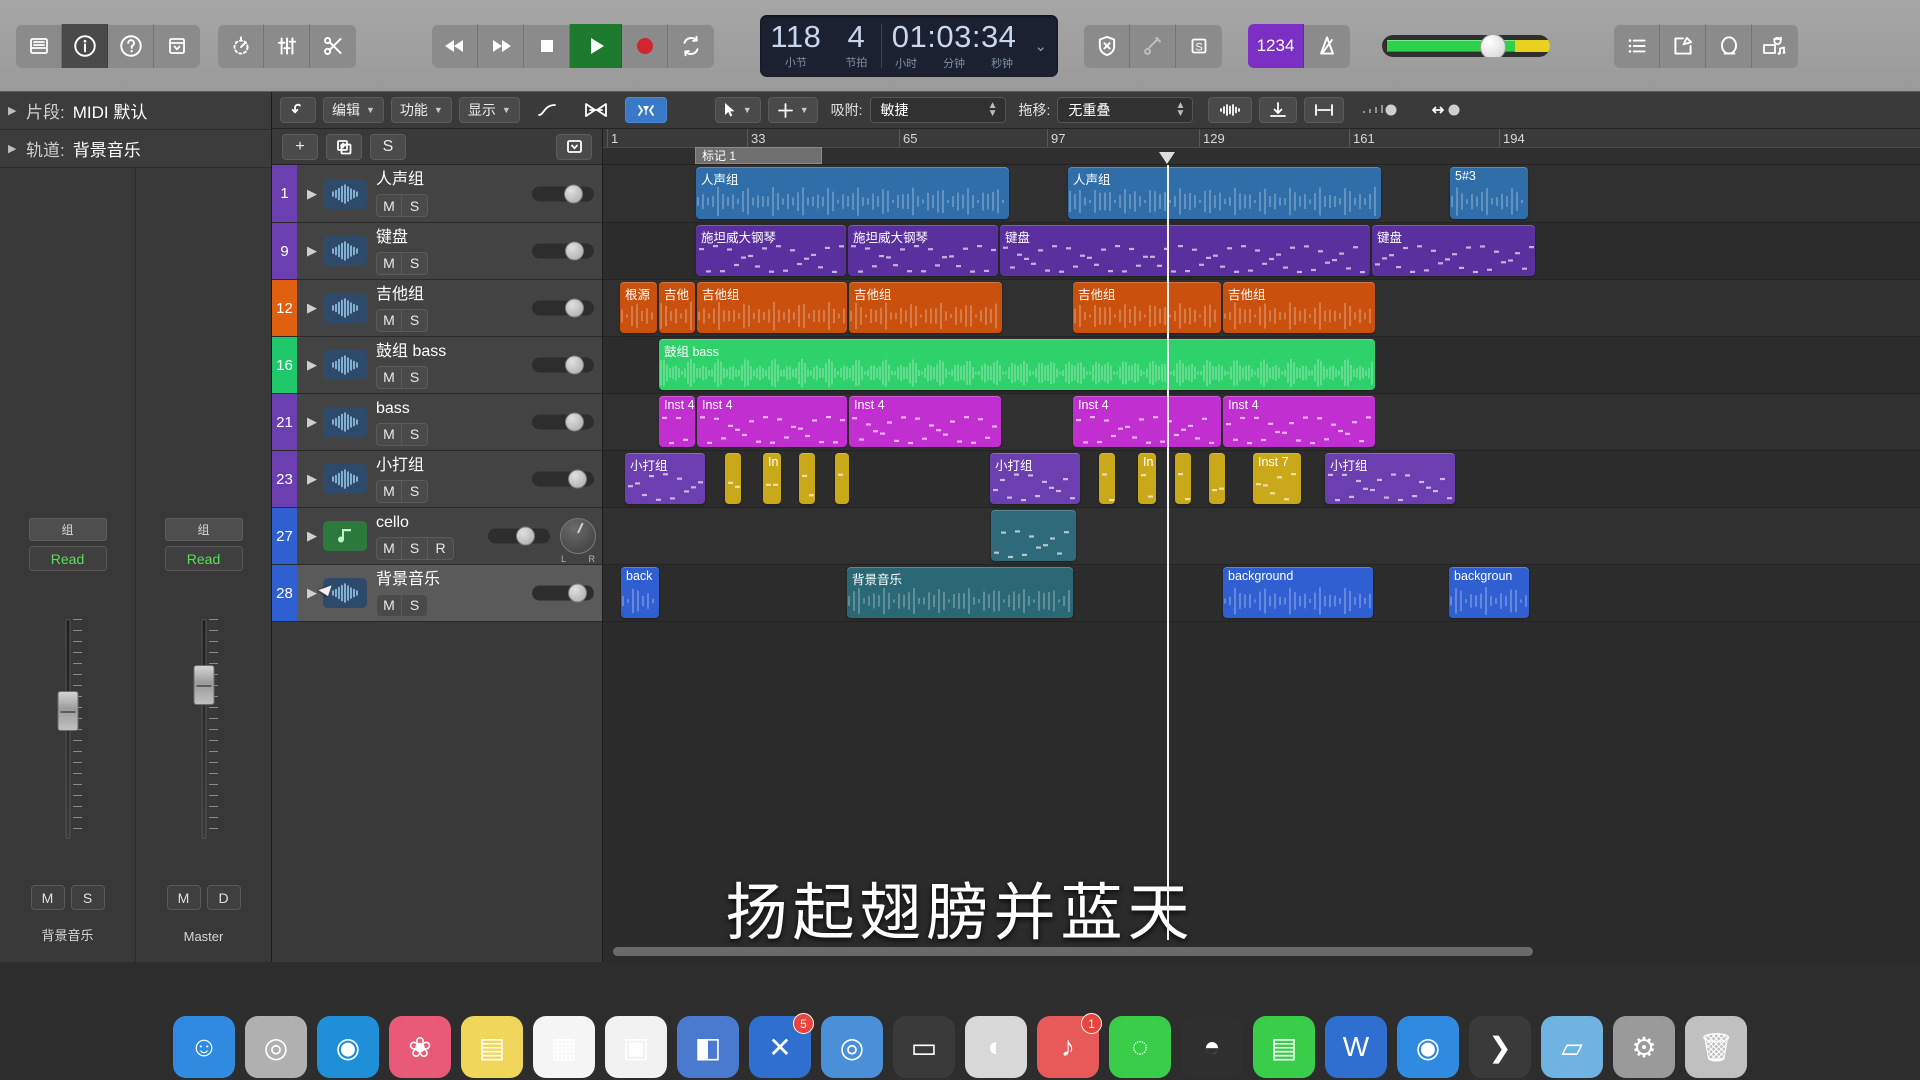  What do you see at coordinates (344, 146) in the screenshot?
I see `duplicate-track-icon` at bounding box center [344, 146].